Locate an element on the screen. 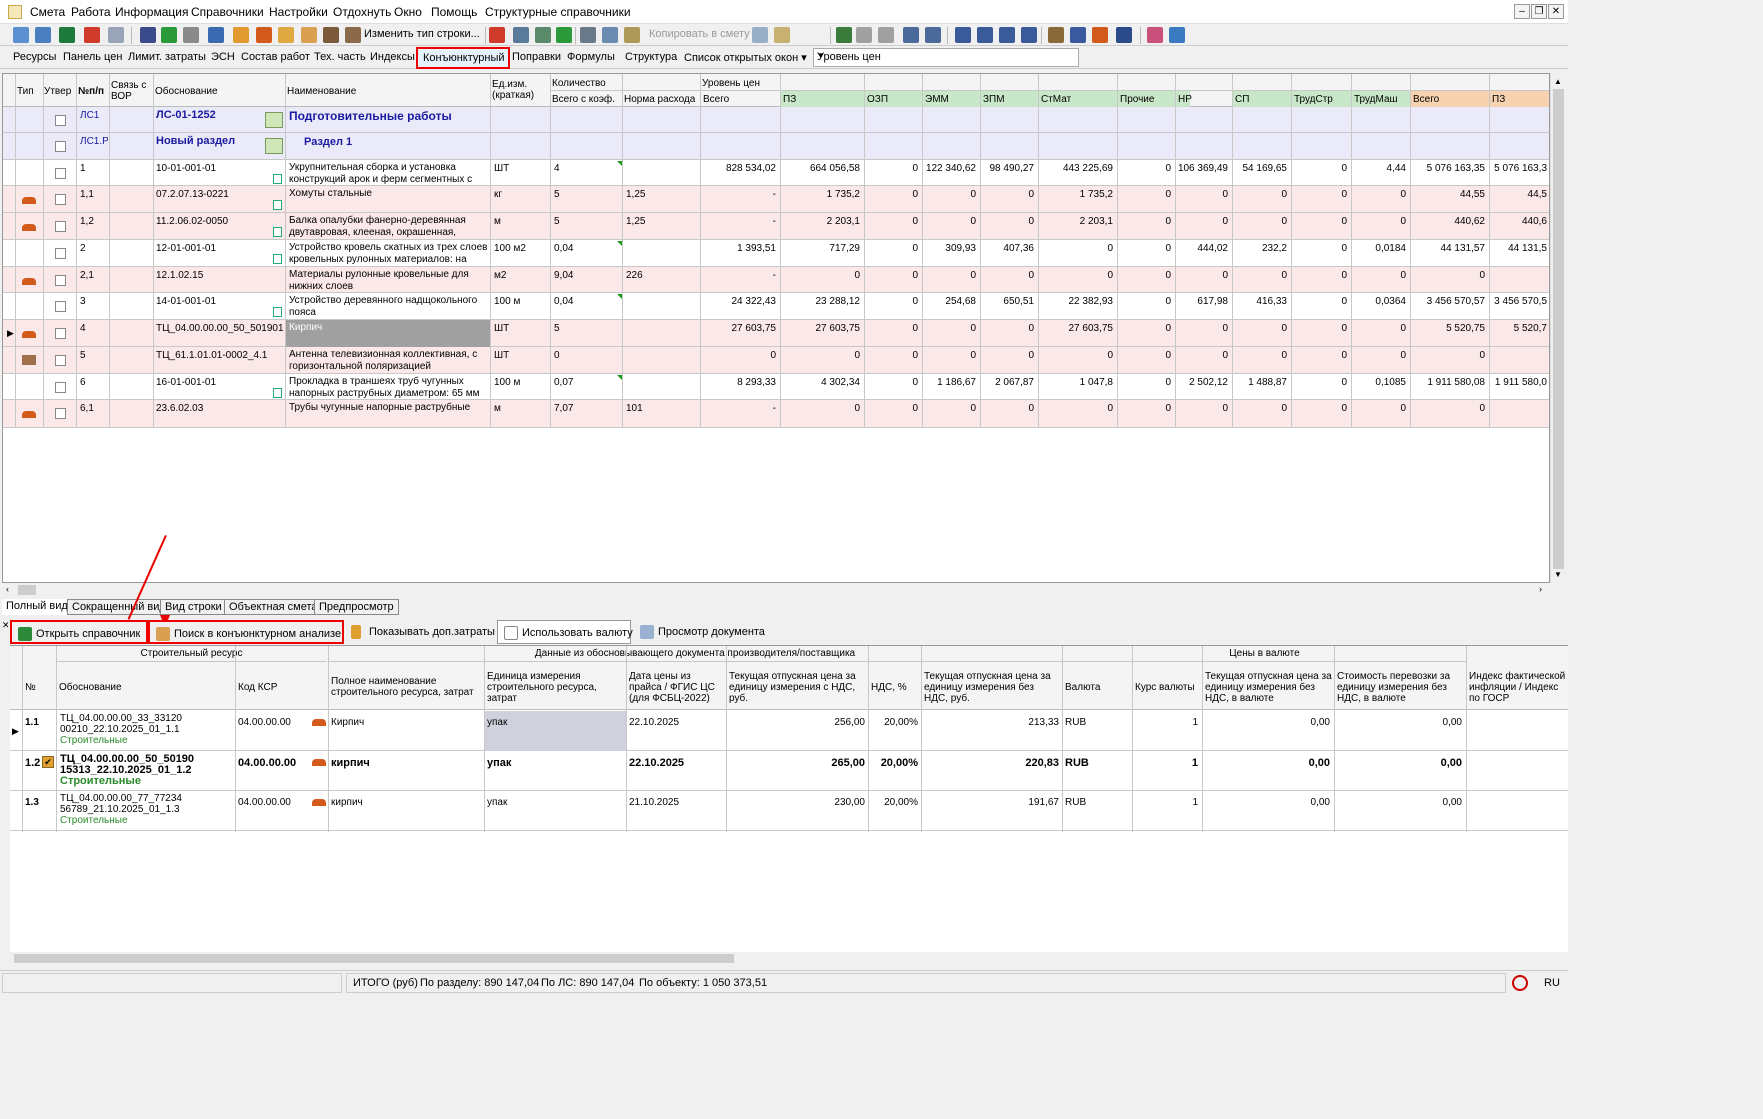 The height and width of the screenshot is (1119, 1763). tool-i-icon is located at coordinates (760, 35).